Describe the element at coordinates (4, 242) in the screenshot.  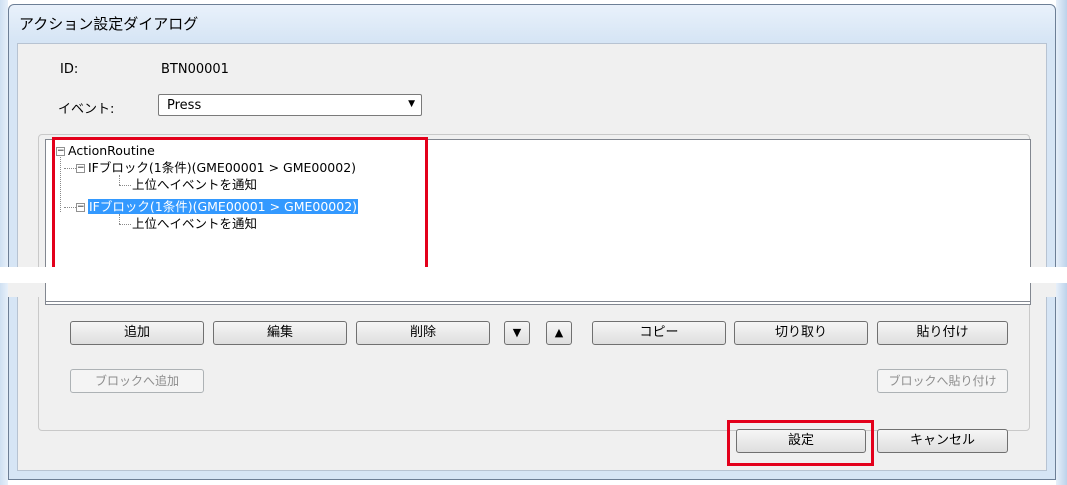
I see `window-edge-left` at that location.